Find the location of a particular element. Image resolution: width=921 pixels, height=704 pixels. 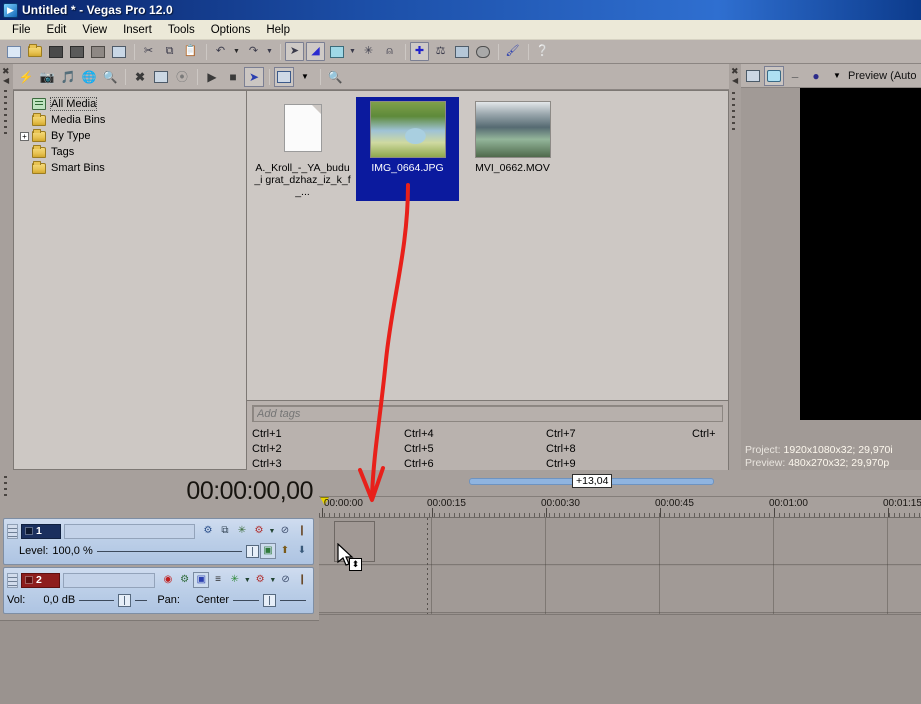

video-preview-surface is located at coordinates (860, 254).